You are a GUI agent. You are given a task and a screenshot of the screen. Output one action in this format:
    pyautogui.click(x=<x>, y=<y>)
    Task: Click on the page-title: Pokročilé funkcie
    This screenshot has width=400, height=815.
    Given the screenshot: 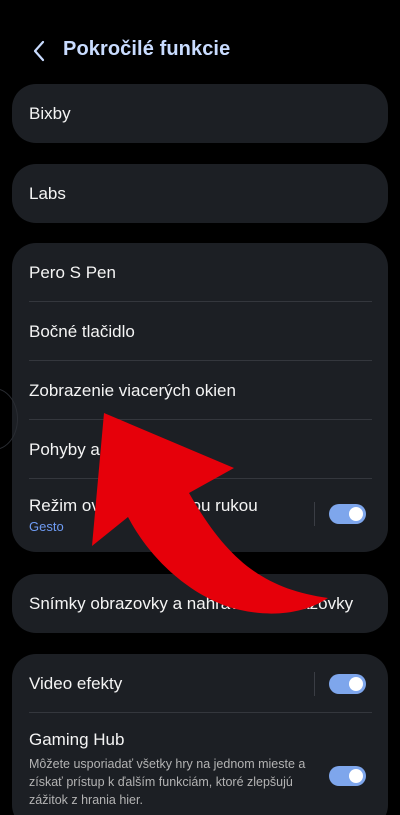 What is the action you would take?
    pyautogui.click(x=147, y=49)
    